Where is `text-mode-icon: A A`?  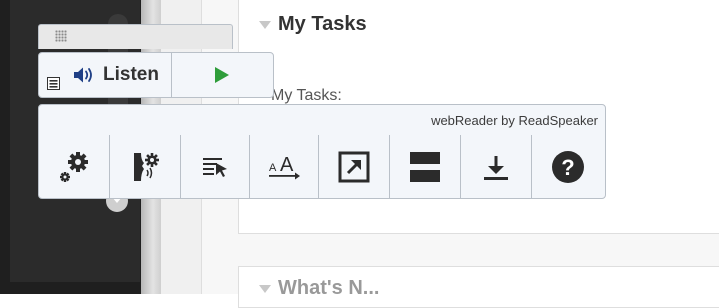
text-mode-icon: A A is located at coordinates (284, 167).